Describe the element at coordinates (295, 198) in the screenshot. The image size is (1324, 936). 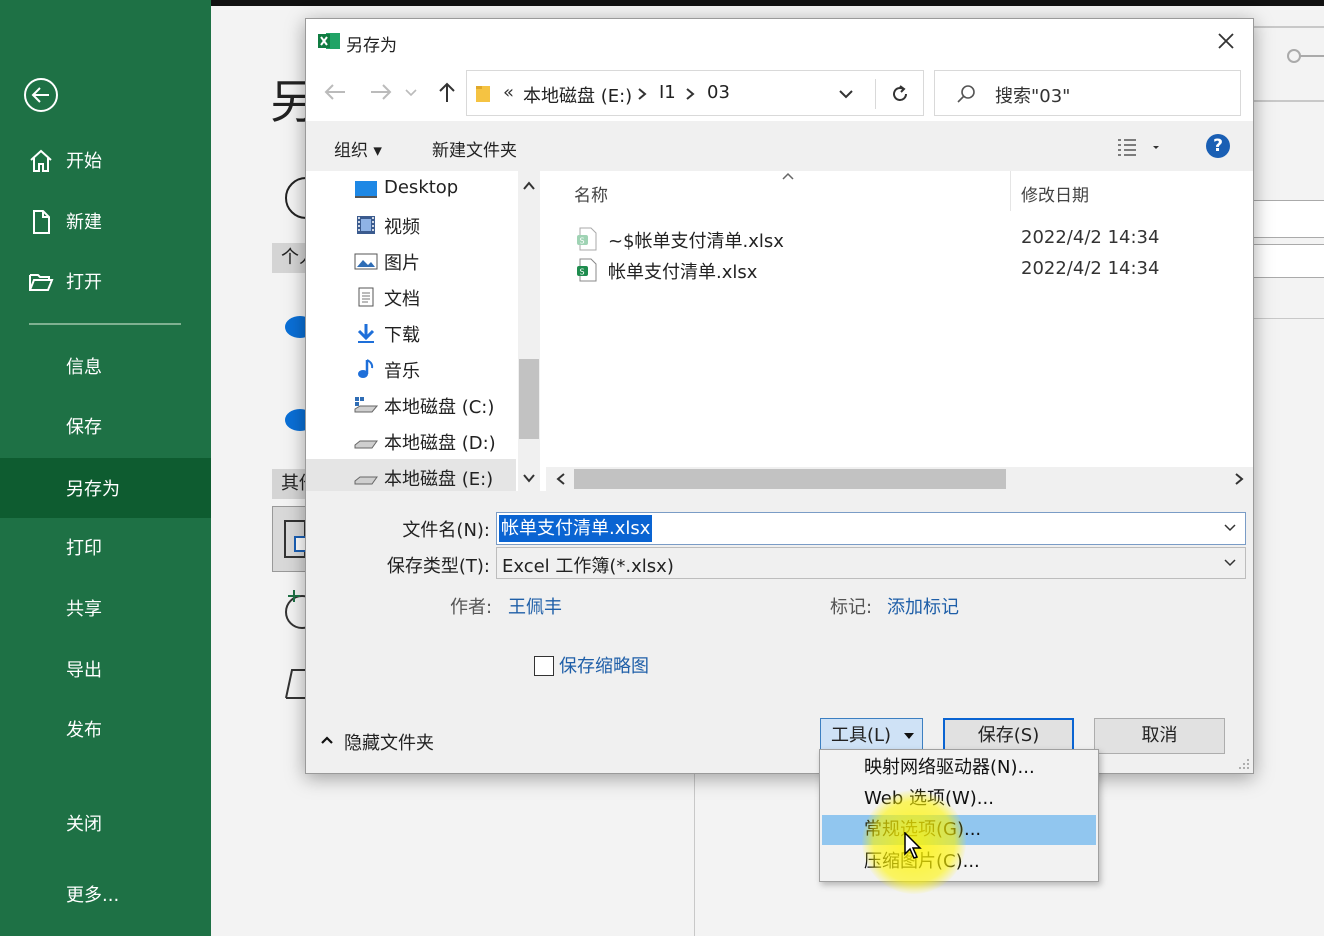
I see `circle-option-icon` at that location.